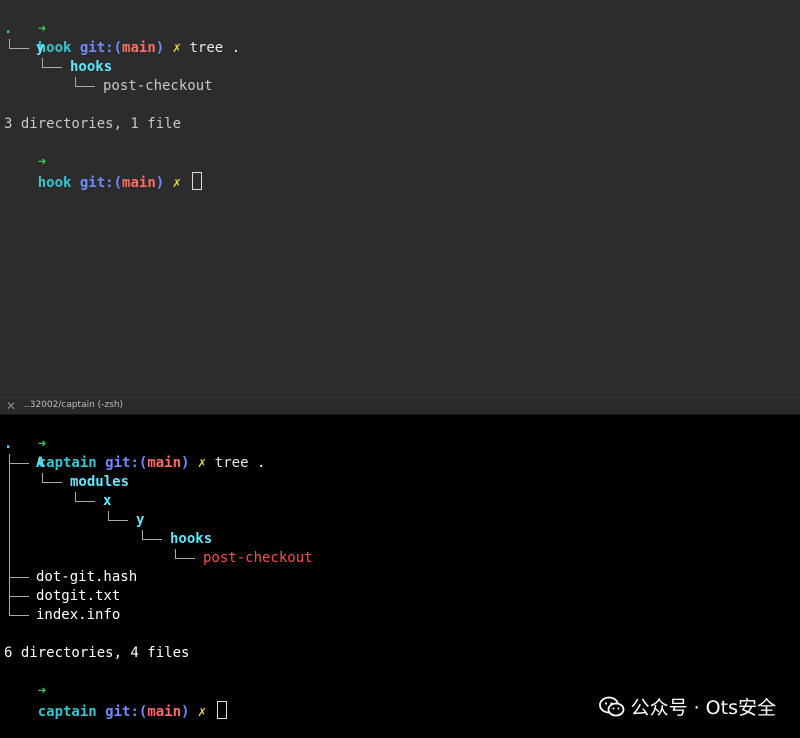 The height and width of the screenshot is (738, 800). What do you see at coordinates (100, 482) in the screenshot?
I see `tree-item: modules` at bounding box center [100, 482].